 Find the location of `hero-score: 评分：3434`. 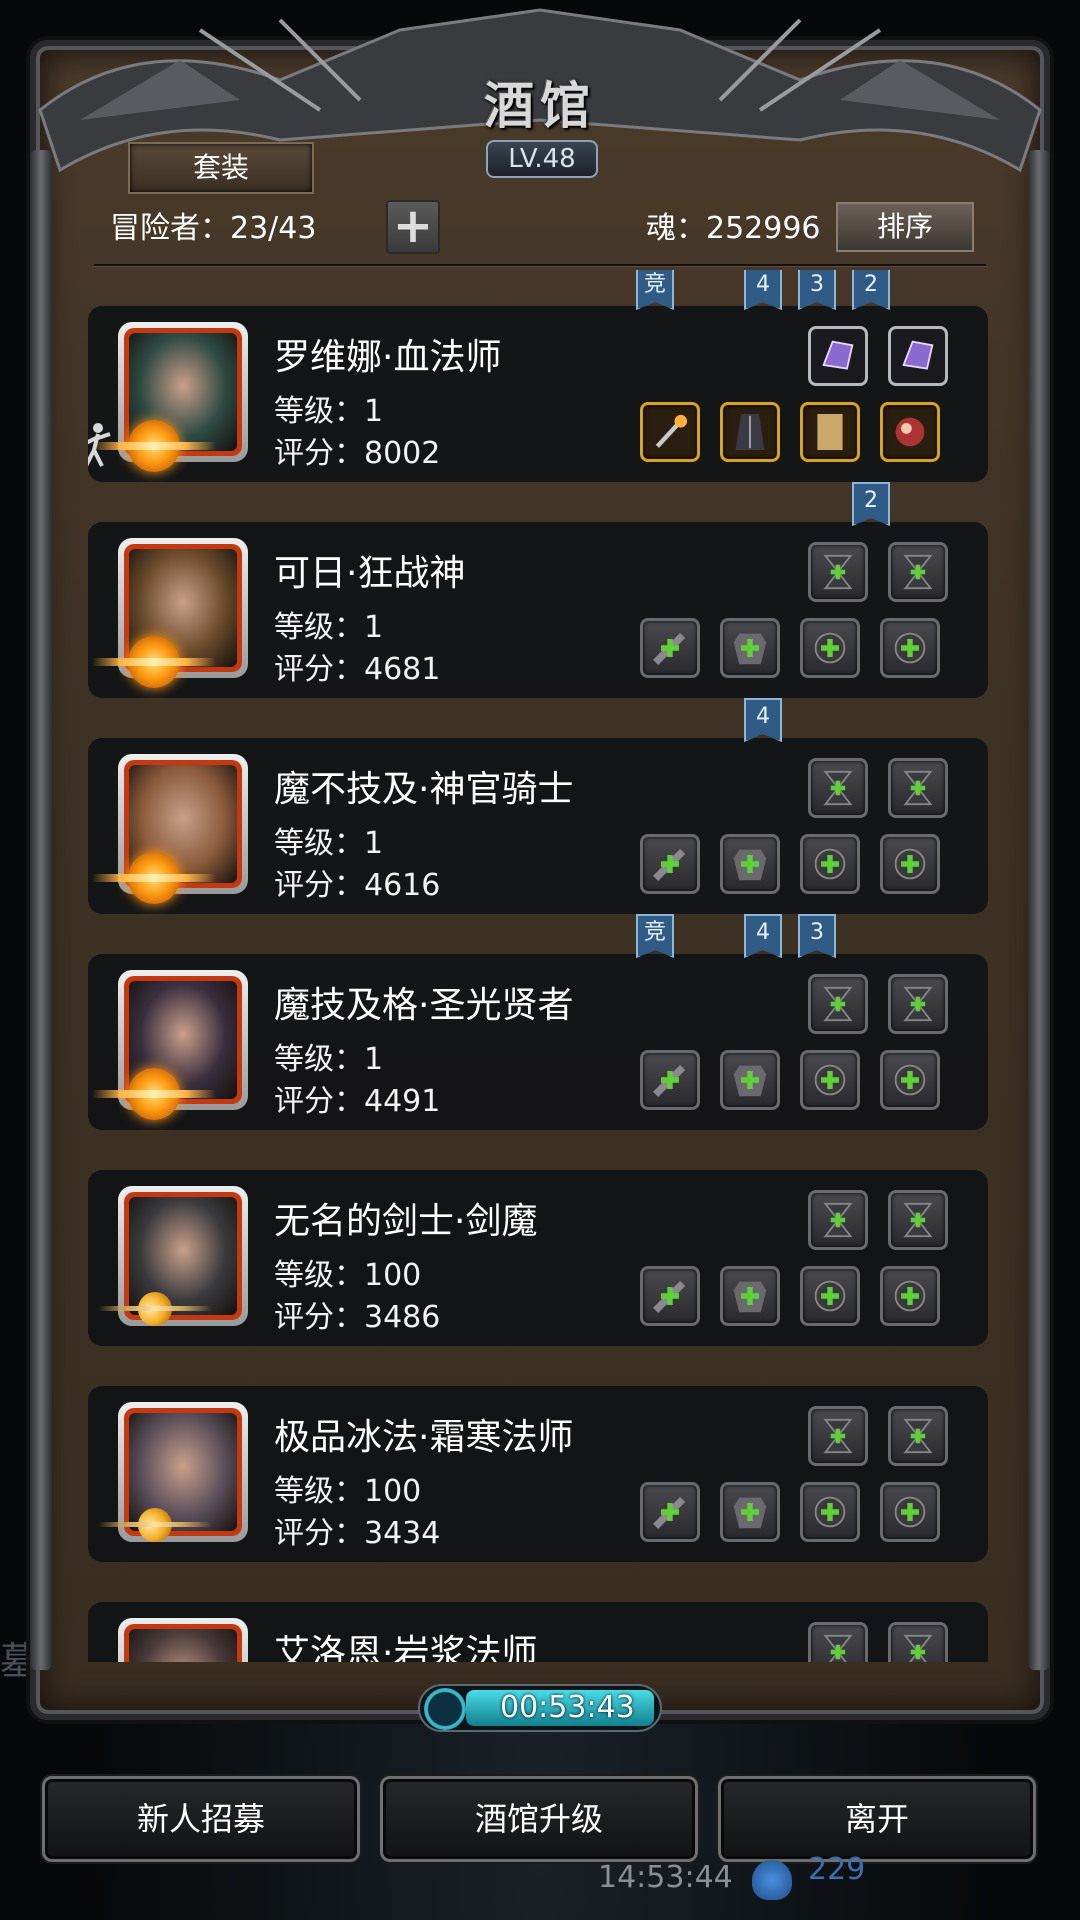

hero-score: 评分：3434 is located at coordinates (357, 1533).